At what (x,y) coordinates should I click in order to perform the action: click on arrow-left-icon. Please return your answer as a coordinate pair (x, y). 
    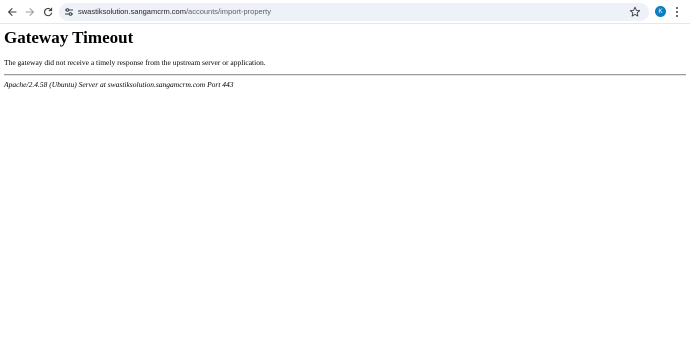
    Looking at the image, I should click on (12, 12).